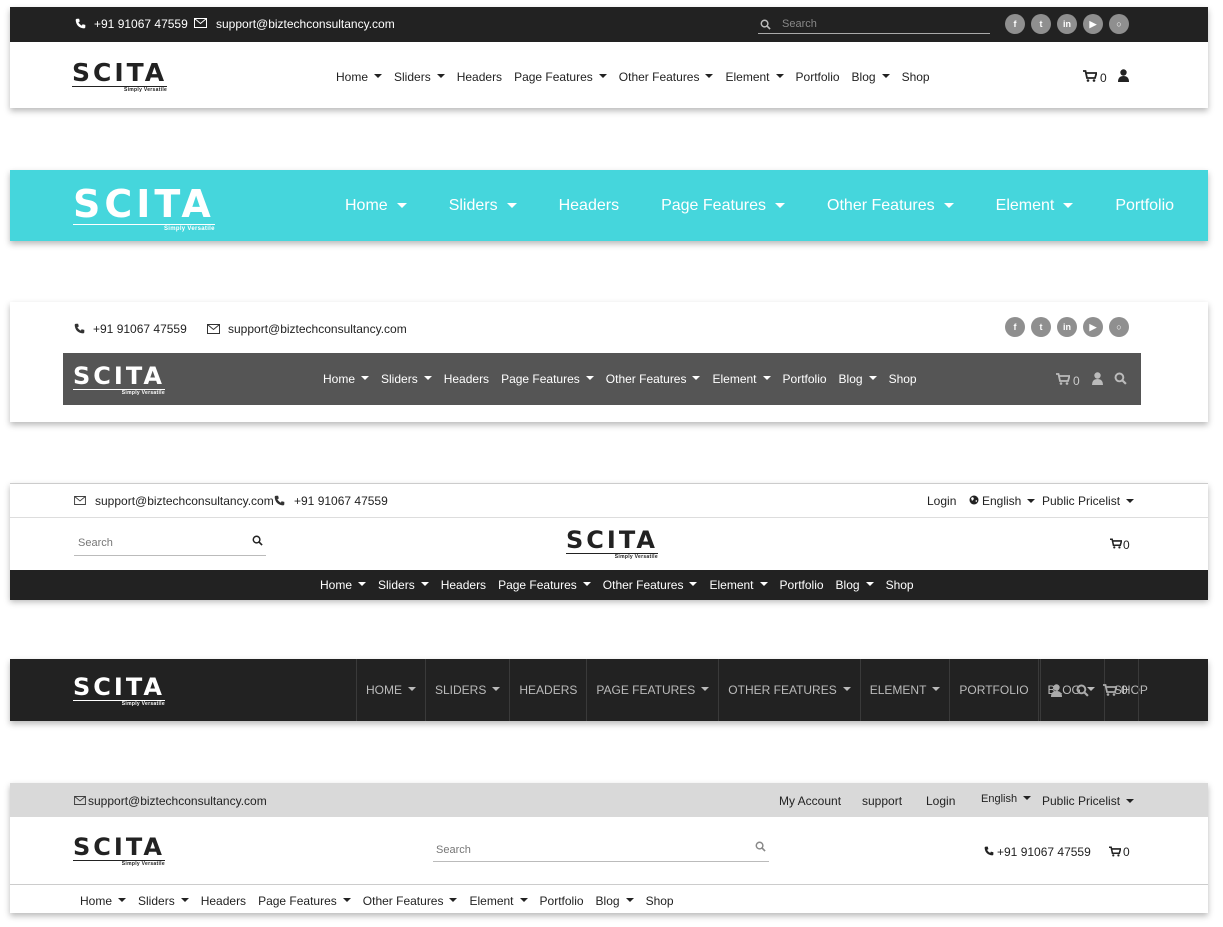 The width and height of the screenshot is (1223, 927). I want to click on nav-item-element: ELEMENT, so click(904, 690).